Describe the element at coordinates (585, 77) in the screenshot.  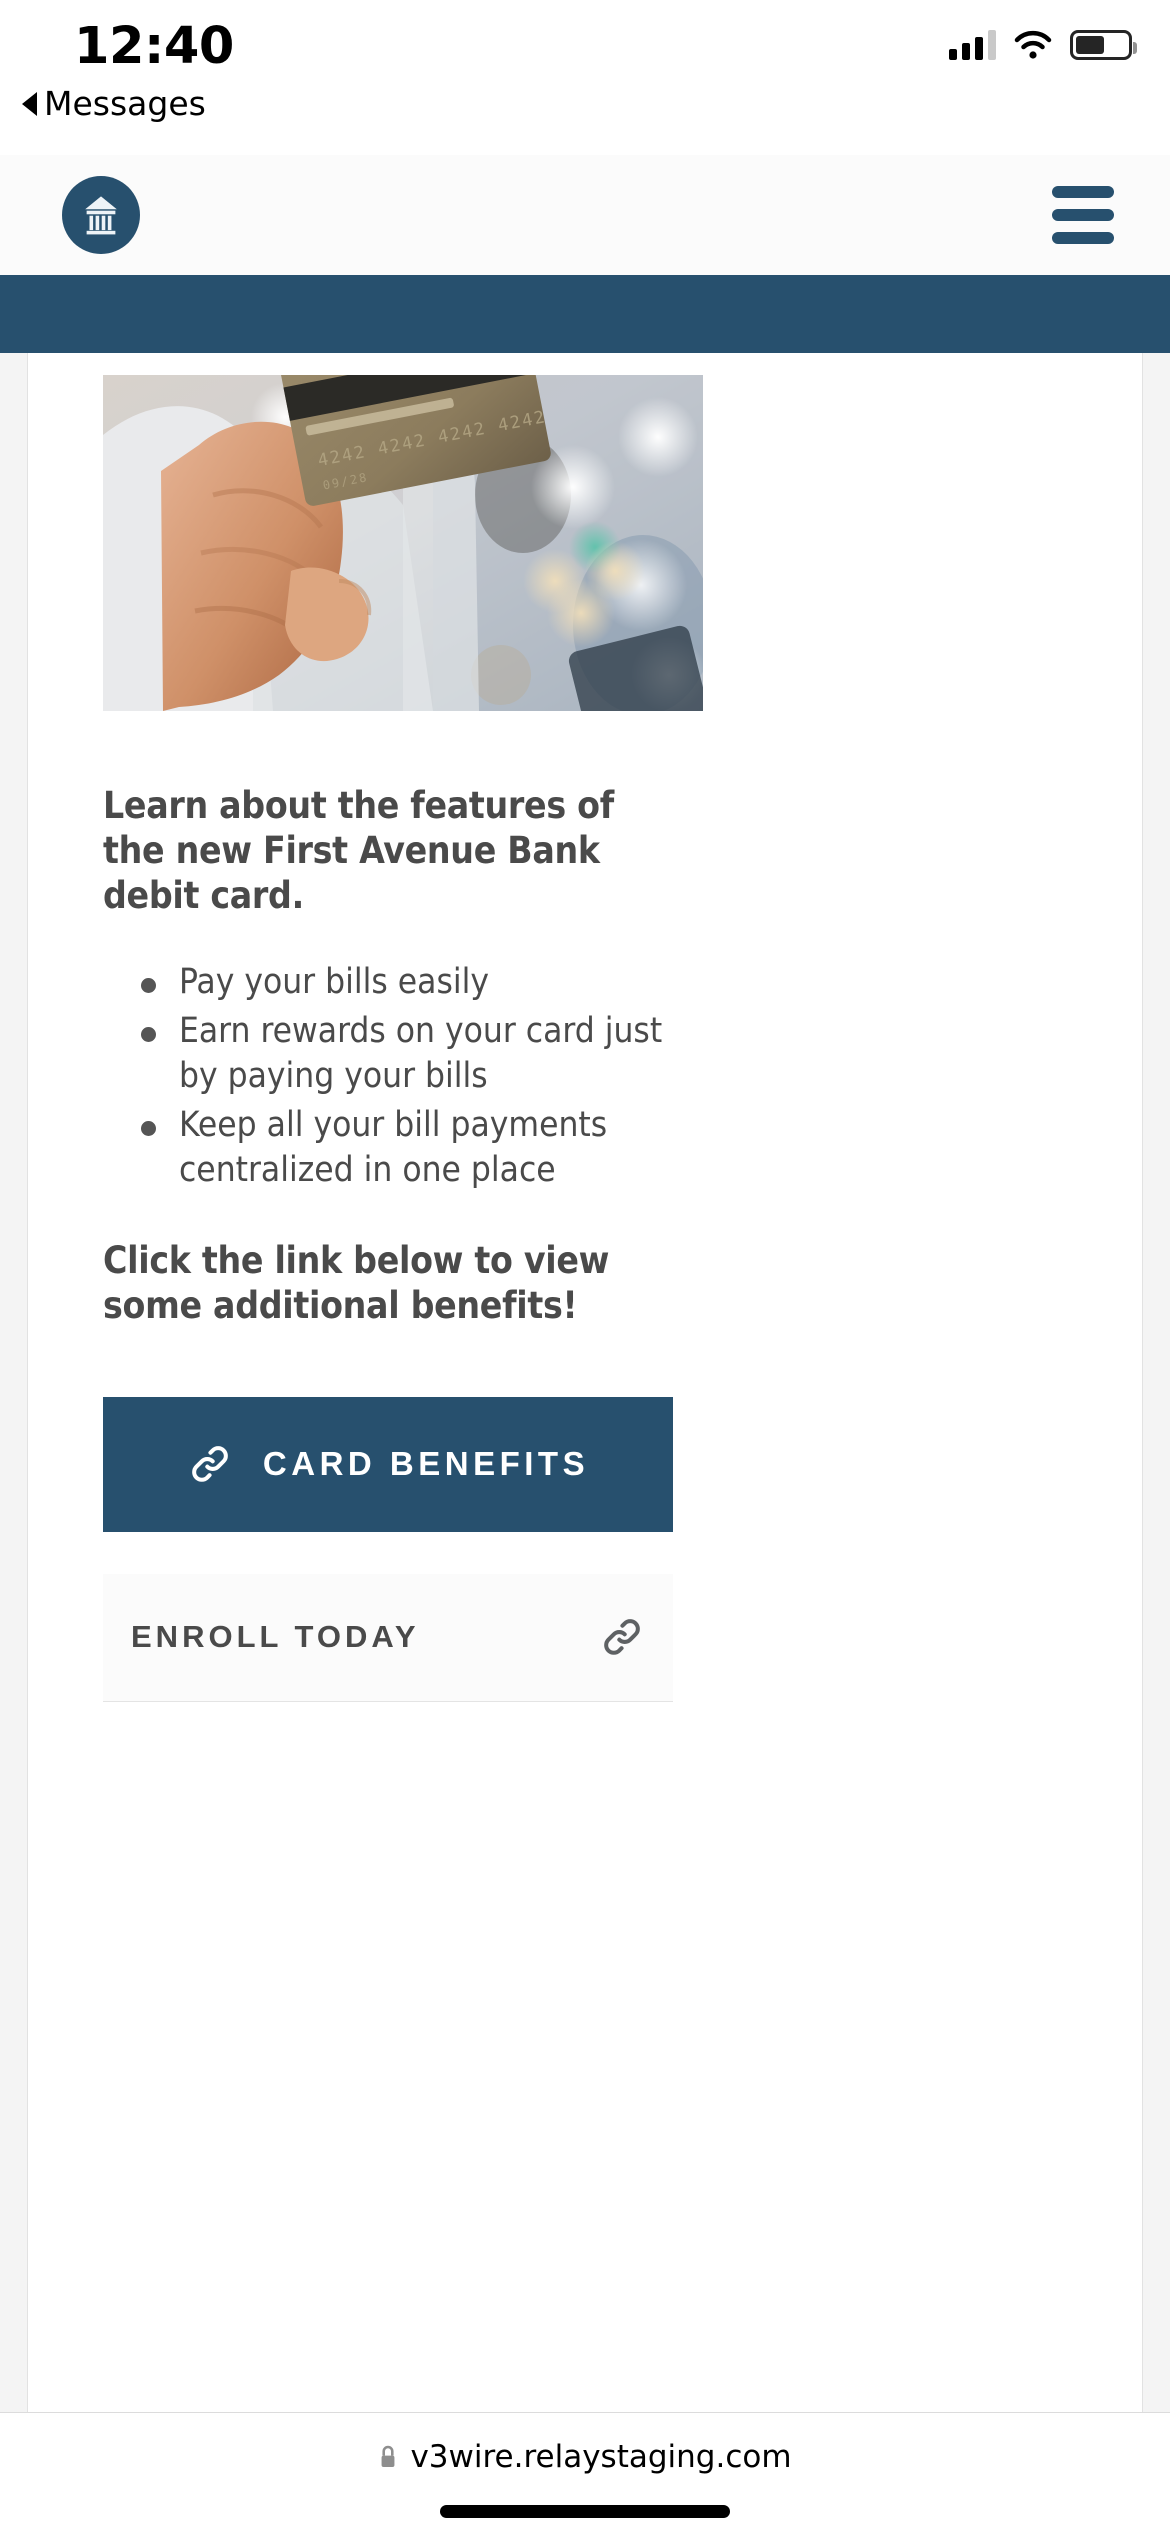
I see `ios-status-bar: 12:40 Messages` at that location.